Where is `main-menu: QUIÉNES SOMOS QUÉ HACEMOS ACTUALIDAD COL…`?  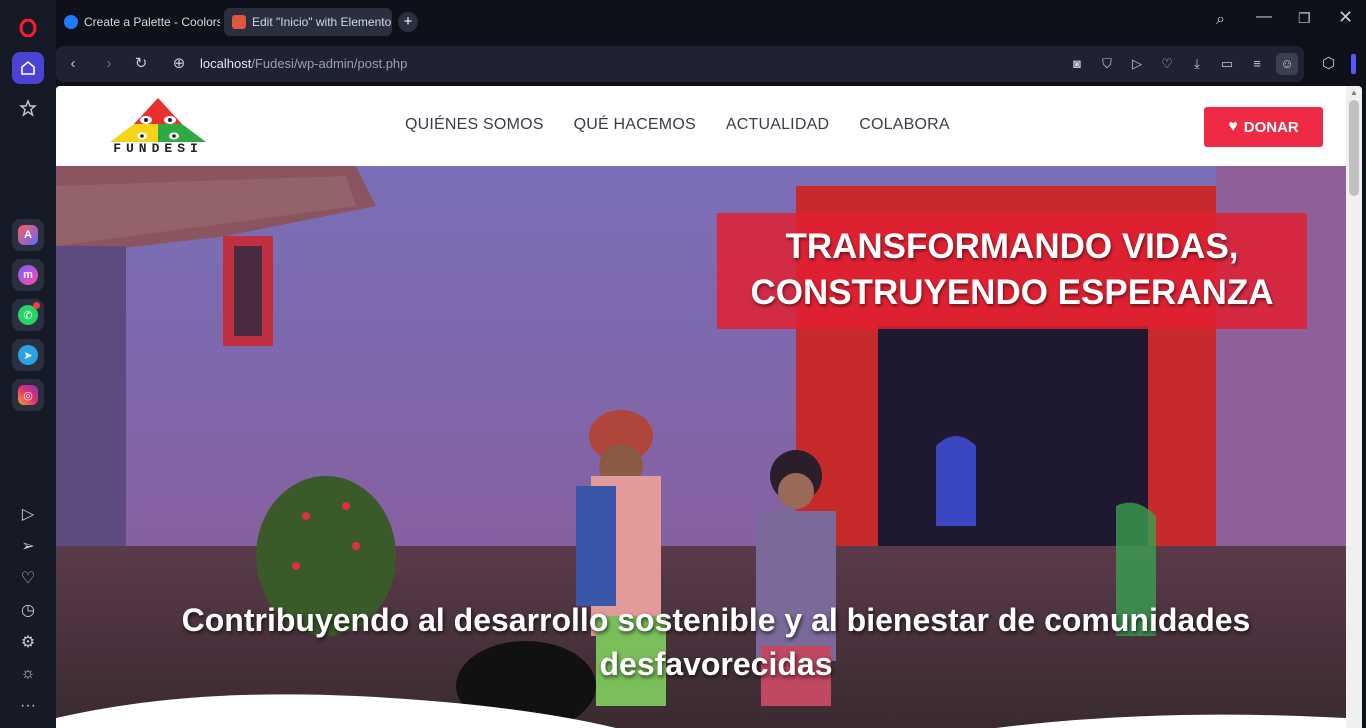
main-menu: QUIÉNES SOMOS QUÉ HACEMOS ACTUALIDAD COL… is located at coordinates (677, 125).